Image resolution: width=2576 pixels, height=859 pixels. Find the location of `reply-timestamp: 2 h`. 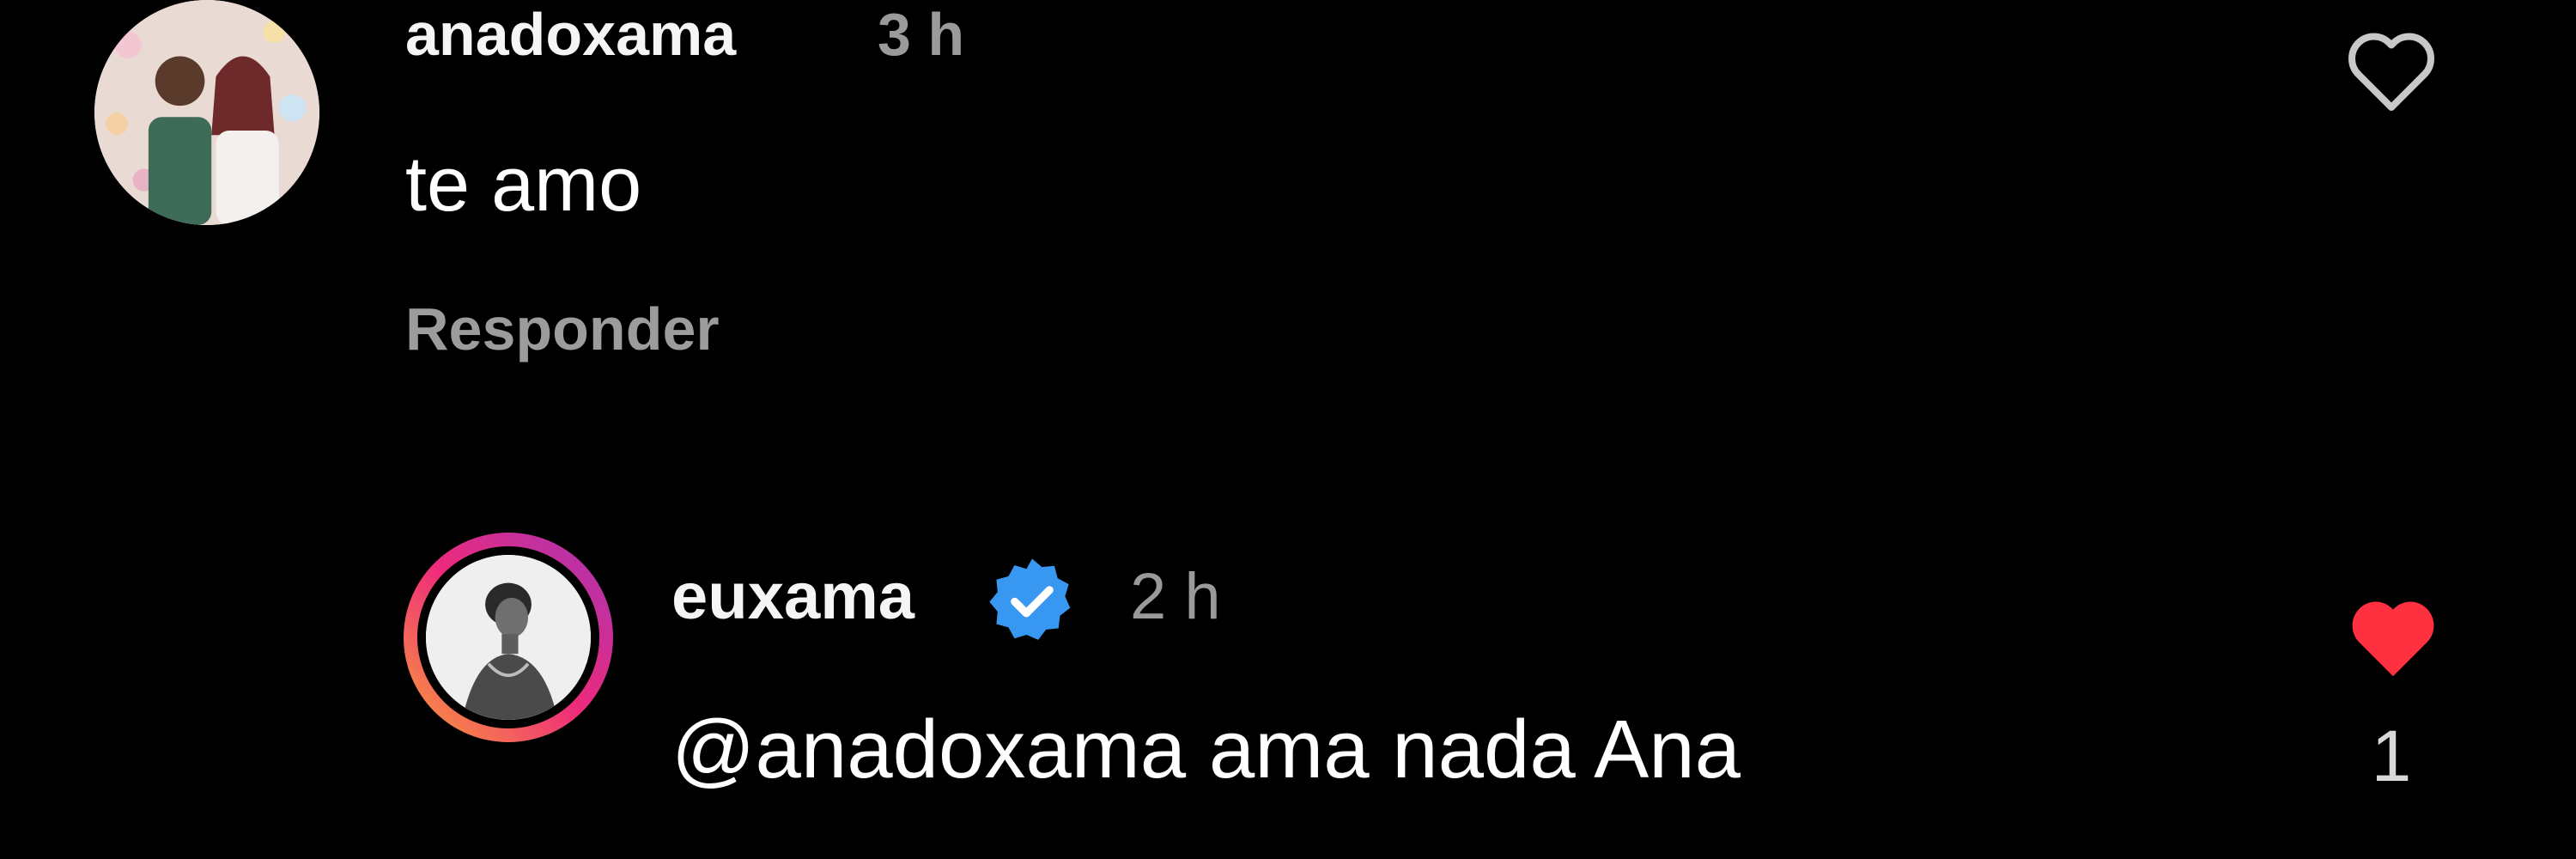

reply-timestamp: 2 h is located at coordinates (1175, 597).